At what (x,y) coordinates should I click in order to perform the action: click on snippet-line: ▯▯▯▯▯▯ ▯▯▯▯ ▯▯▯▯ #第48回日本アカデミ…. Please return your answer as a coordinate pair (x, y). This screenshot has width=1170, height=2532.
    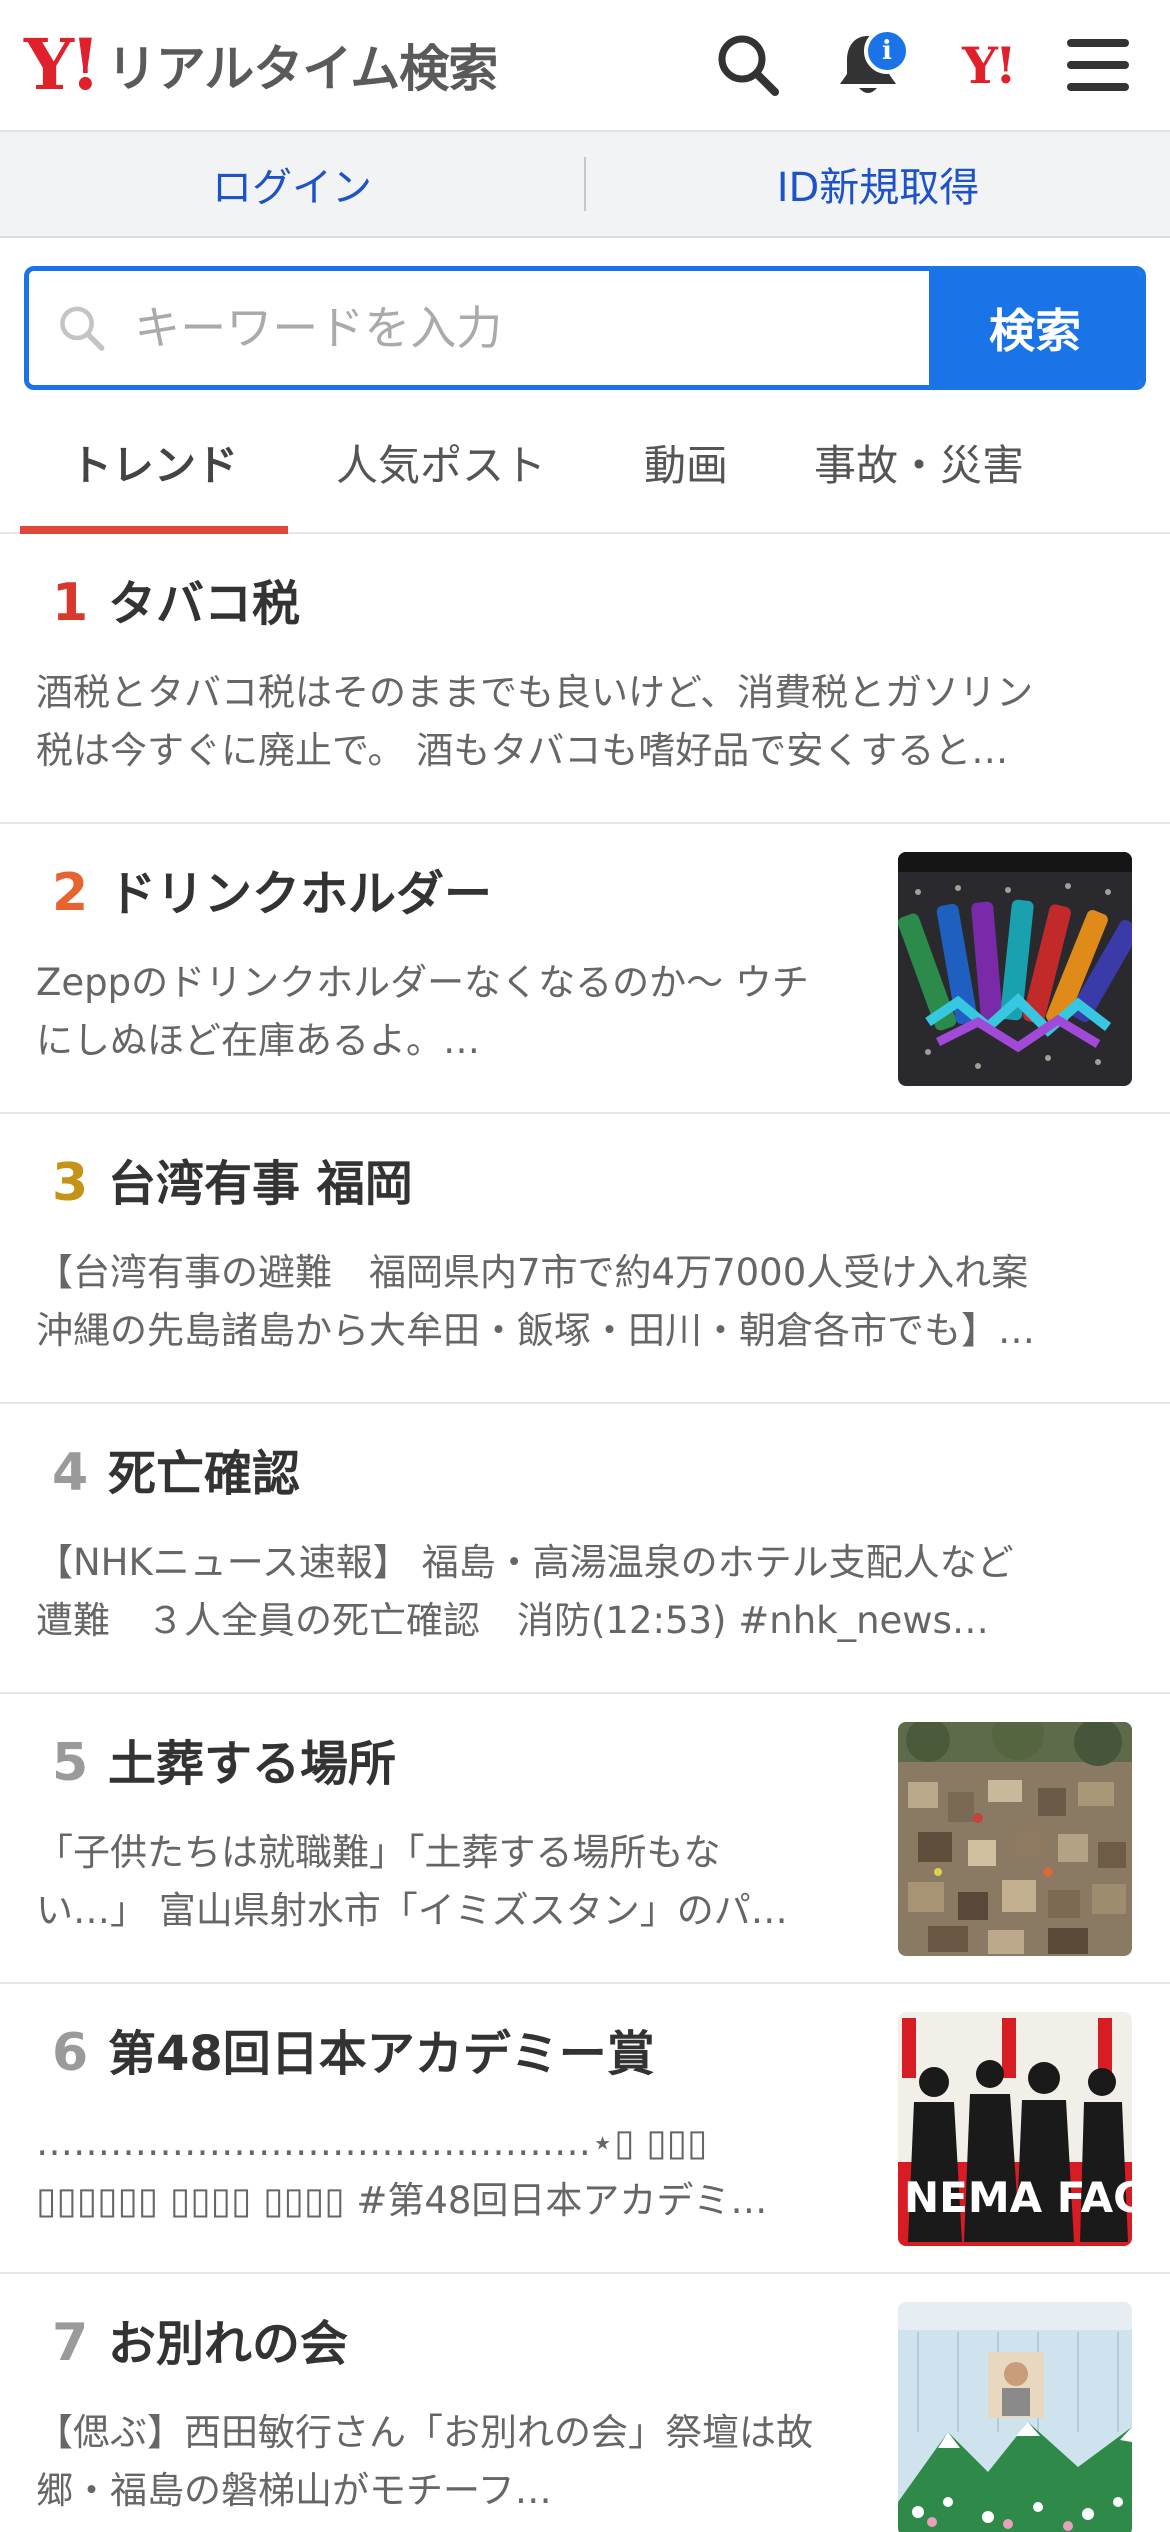
    Looking at the image, I should click on (402, 2200).